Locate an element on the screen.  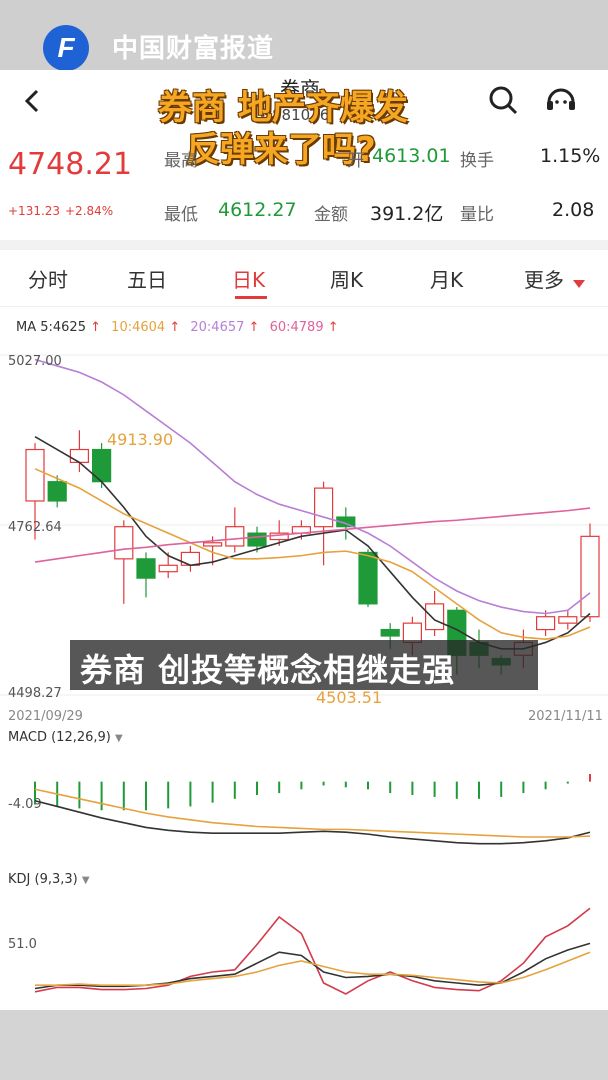
price-axis-mid: 4762.64 is located at coordinates (35, 527).